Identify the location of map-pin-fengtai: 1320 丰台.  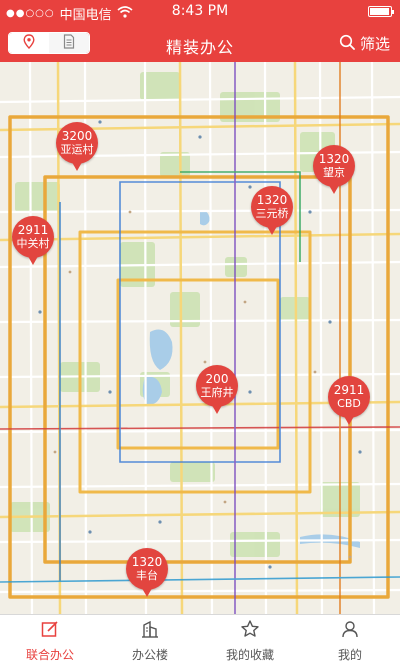
(147, 574).